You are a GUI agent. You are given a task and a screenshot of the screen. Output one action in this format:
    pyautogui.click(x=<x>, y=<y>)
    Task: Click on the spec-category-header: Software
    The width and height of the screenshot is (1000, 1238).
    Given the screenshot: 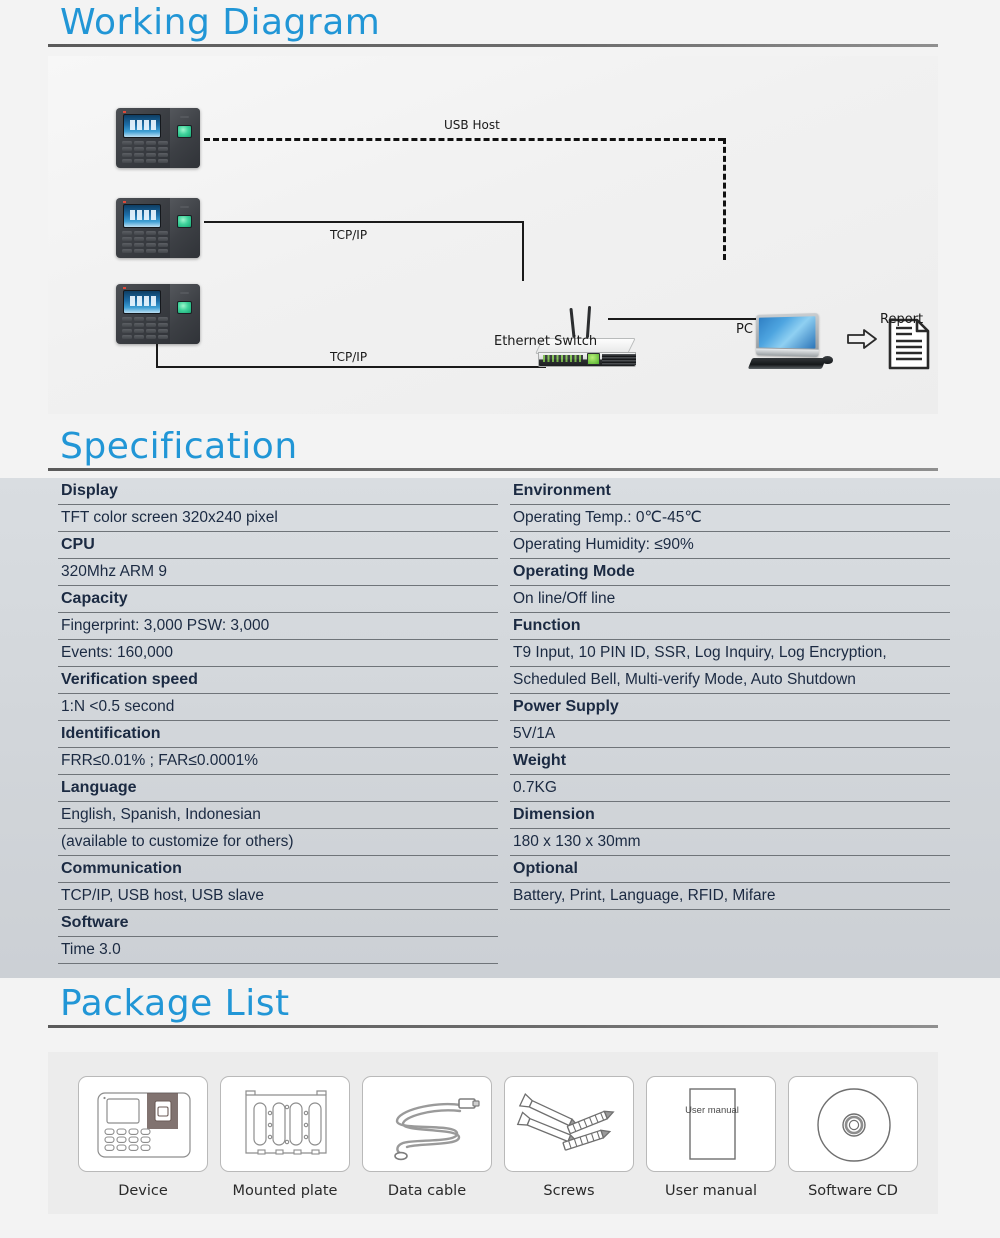 What is the action you would take?
    pyautogui.click(x=278, y=923)
    